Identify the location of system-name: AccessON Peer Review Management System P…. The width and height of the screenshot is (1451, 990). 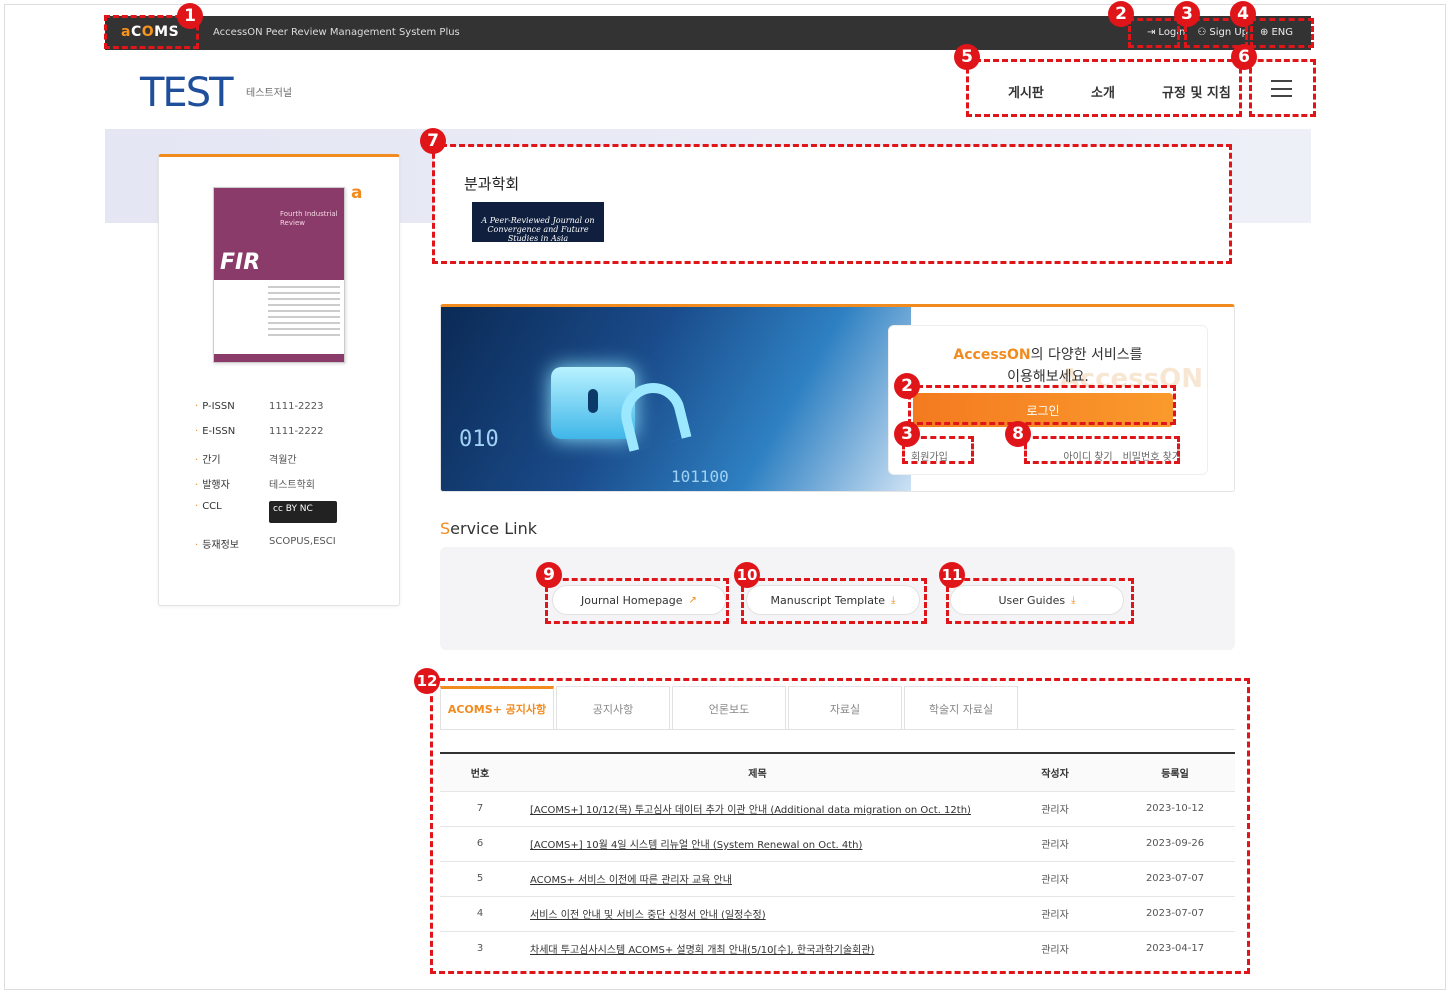
(336, 32).